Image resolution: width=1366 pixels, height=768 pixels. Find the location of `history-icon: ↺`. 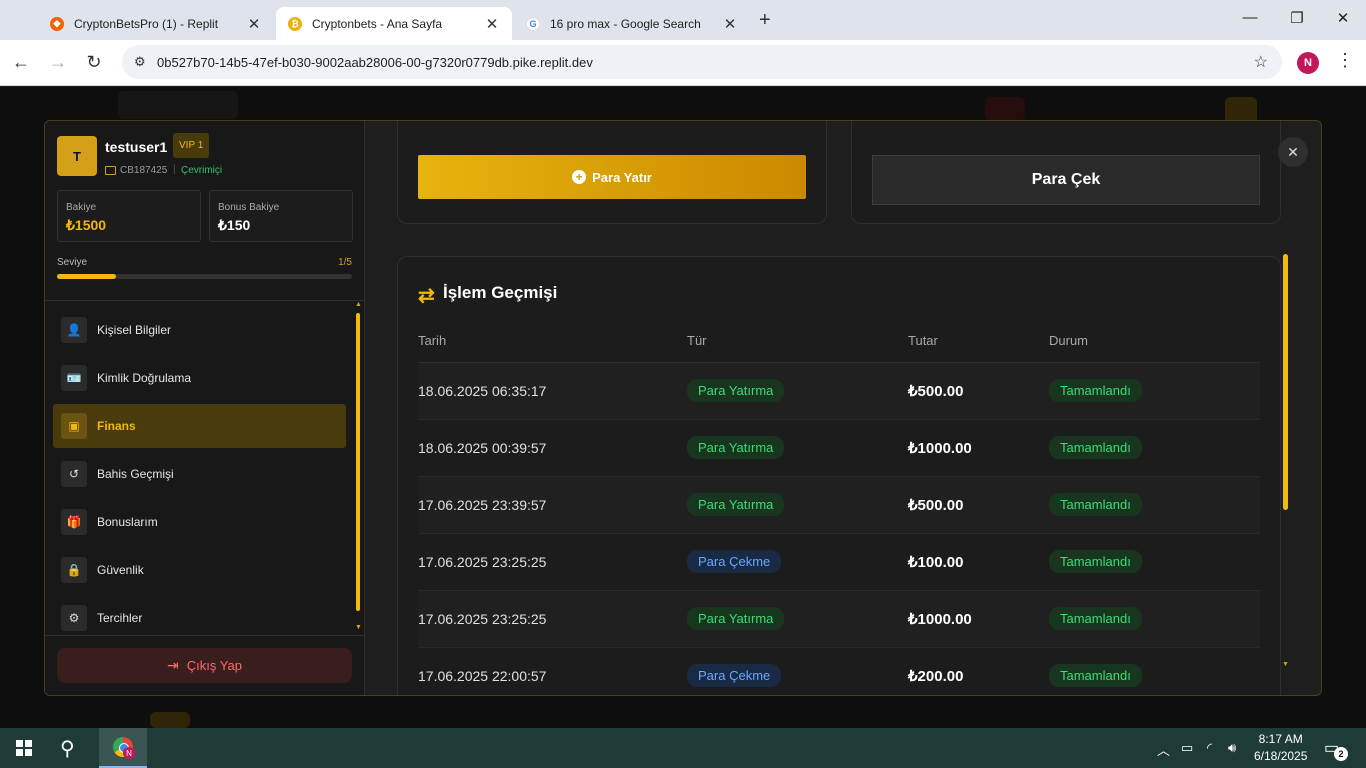

history-icon: ↺ is located at coordinates (74, 474).